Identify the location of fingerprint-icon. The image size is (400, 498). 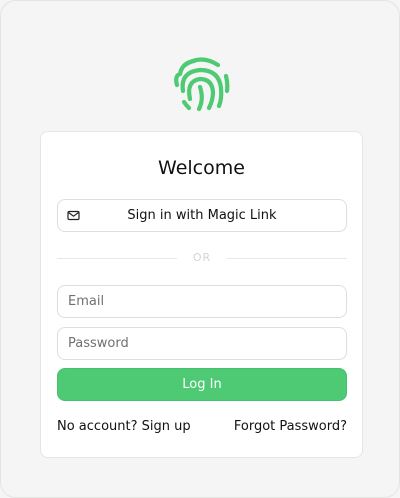
(202, 84).